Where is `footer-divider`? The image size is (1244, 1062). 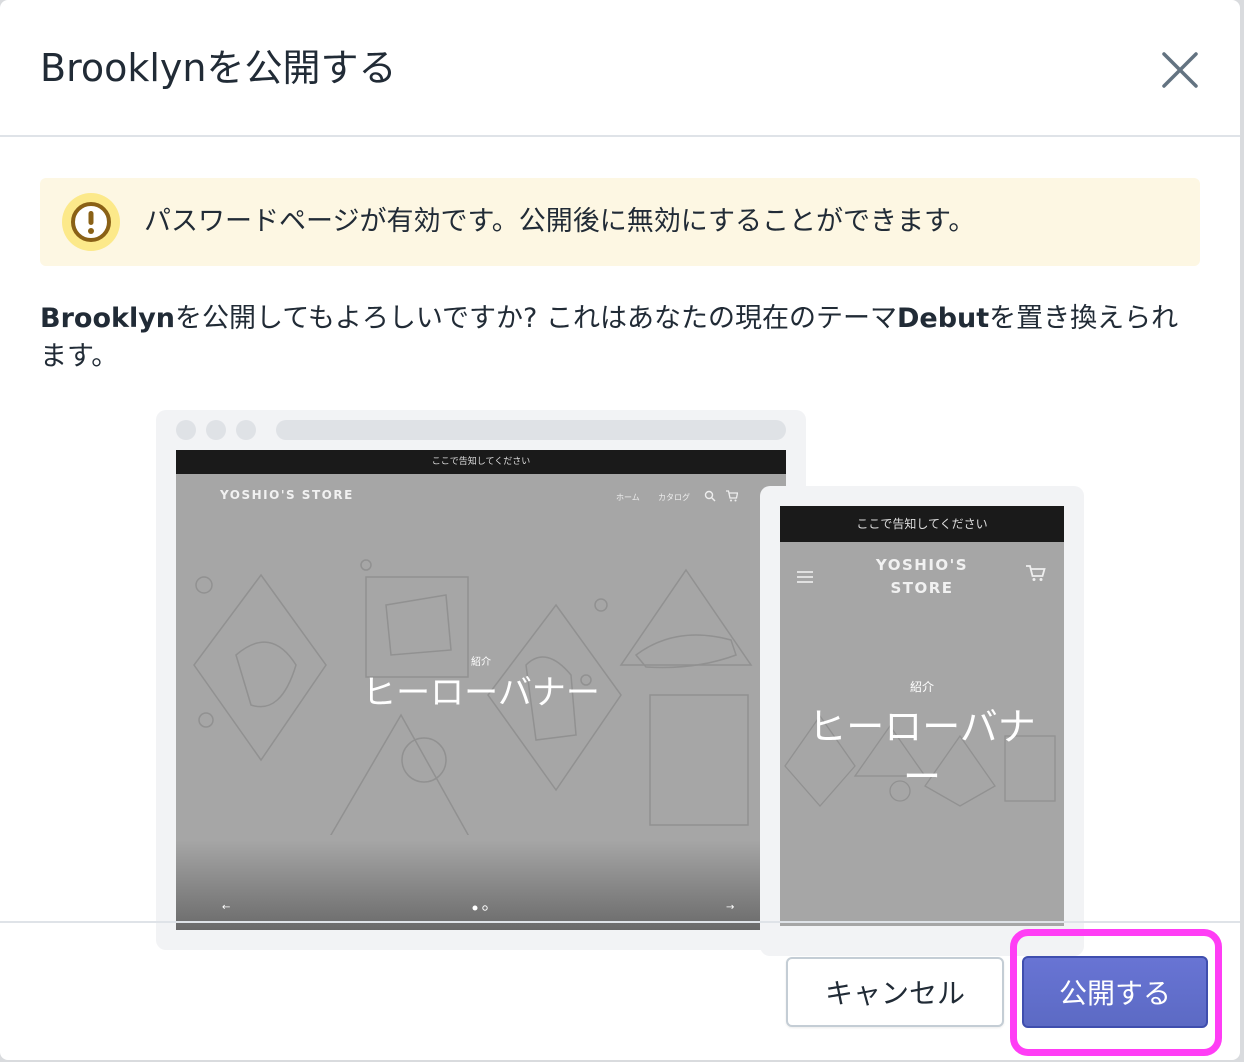 footer-divider is located at coordinates (620, 922).